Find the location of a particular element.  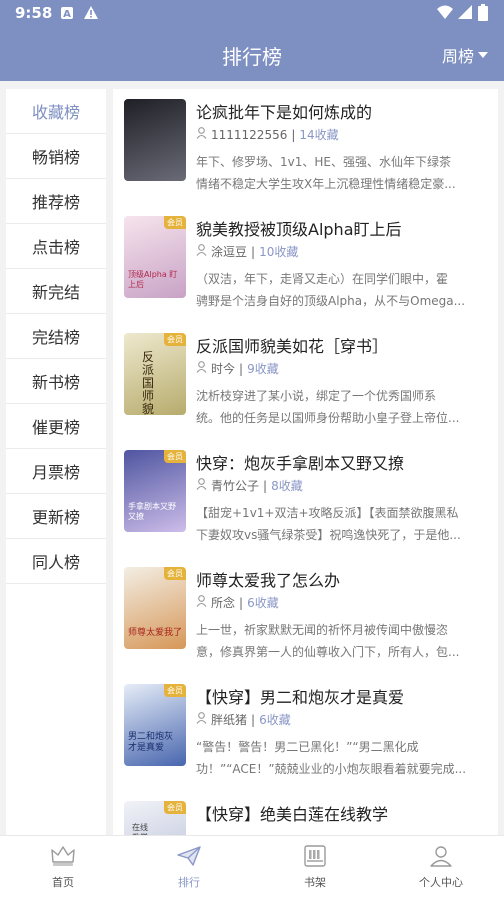

nav-ranking: 排行 is located at coordinates (189, 866).